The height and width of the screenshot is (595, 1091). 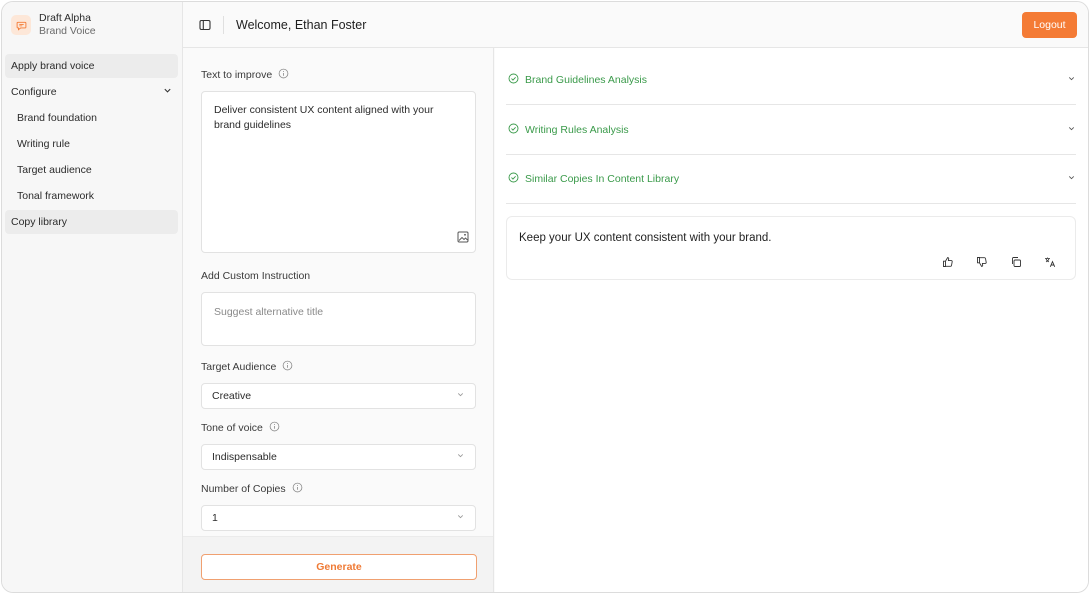 What do you see at coordinates (338, 276) in the screenshot?
I see `custom-instruction-label: Add Custom Instruction` at bounding box center [338, 276].